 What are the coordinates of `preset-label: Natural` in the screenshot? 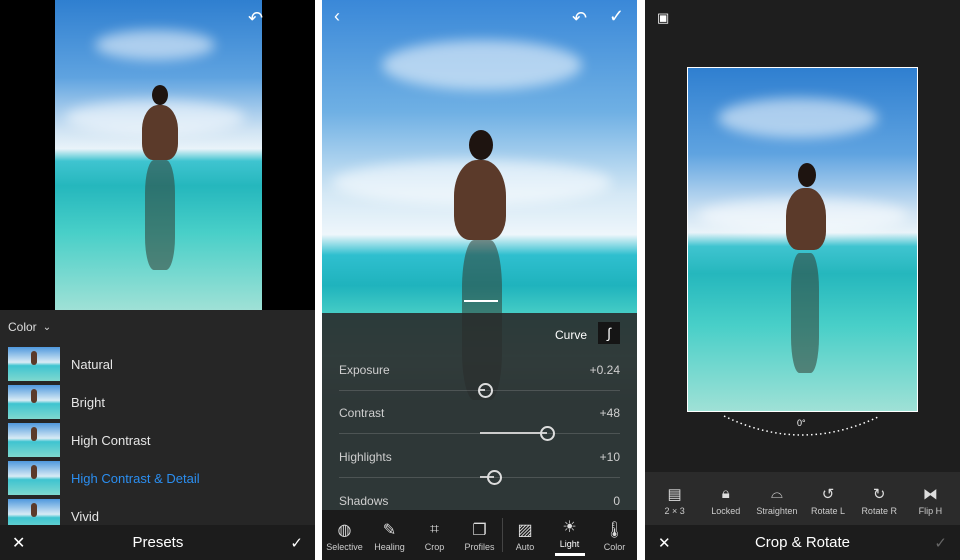 It's located at (92, 364).